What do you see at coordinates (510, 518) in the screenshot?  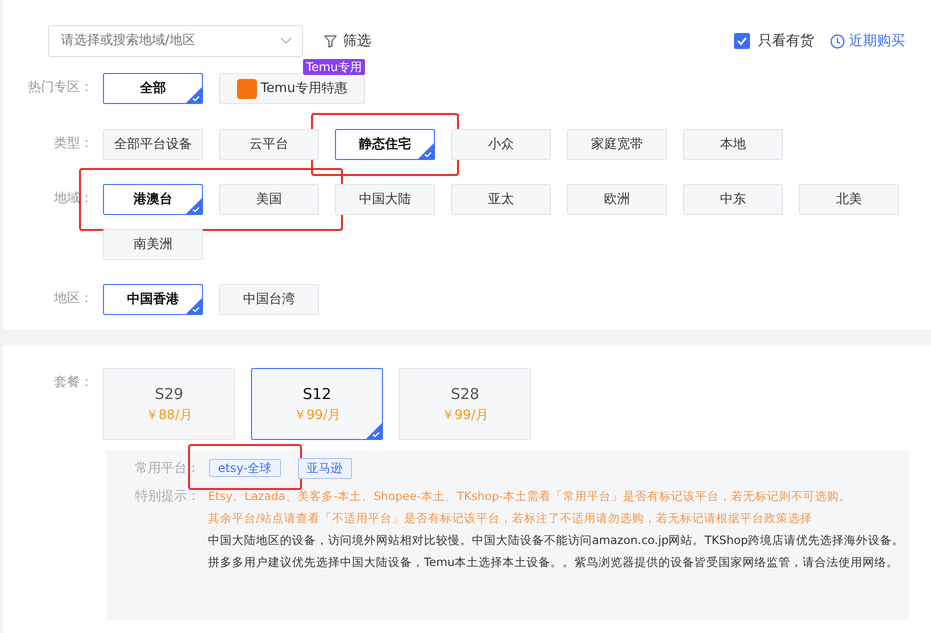 I see `warning-text: 其余平台/站点请查看「不适用平台」是否有标记该平台，若标注了不适用请勿选购，若无标记请根据平台政策选择` at bounding box center [510, 518].